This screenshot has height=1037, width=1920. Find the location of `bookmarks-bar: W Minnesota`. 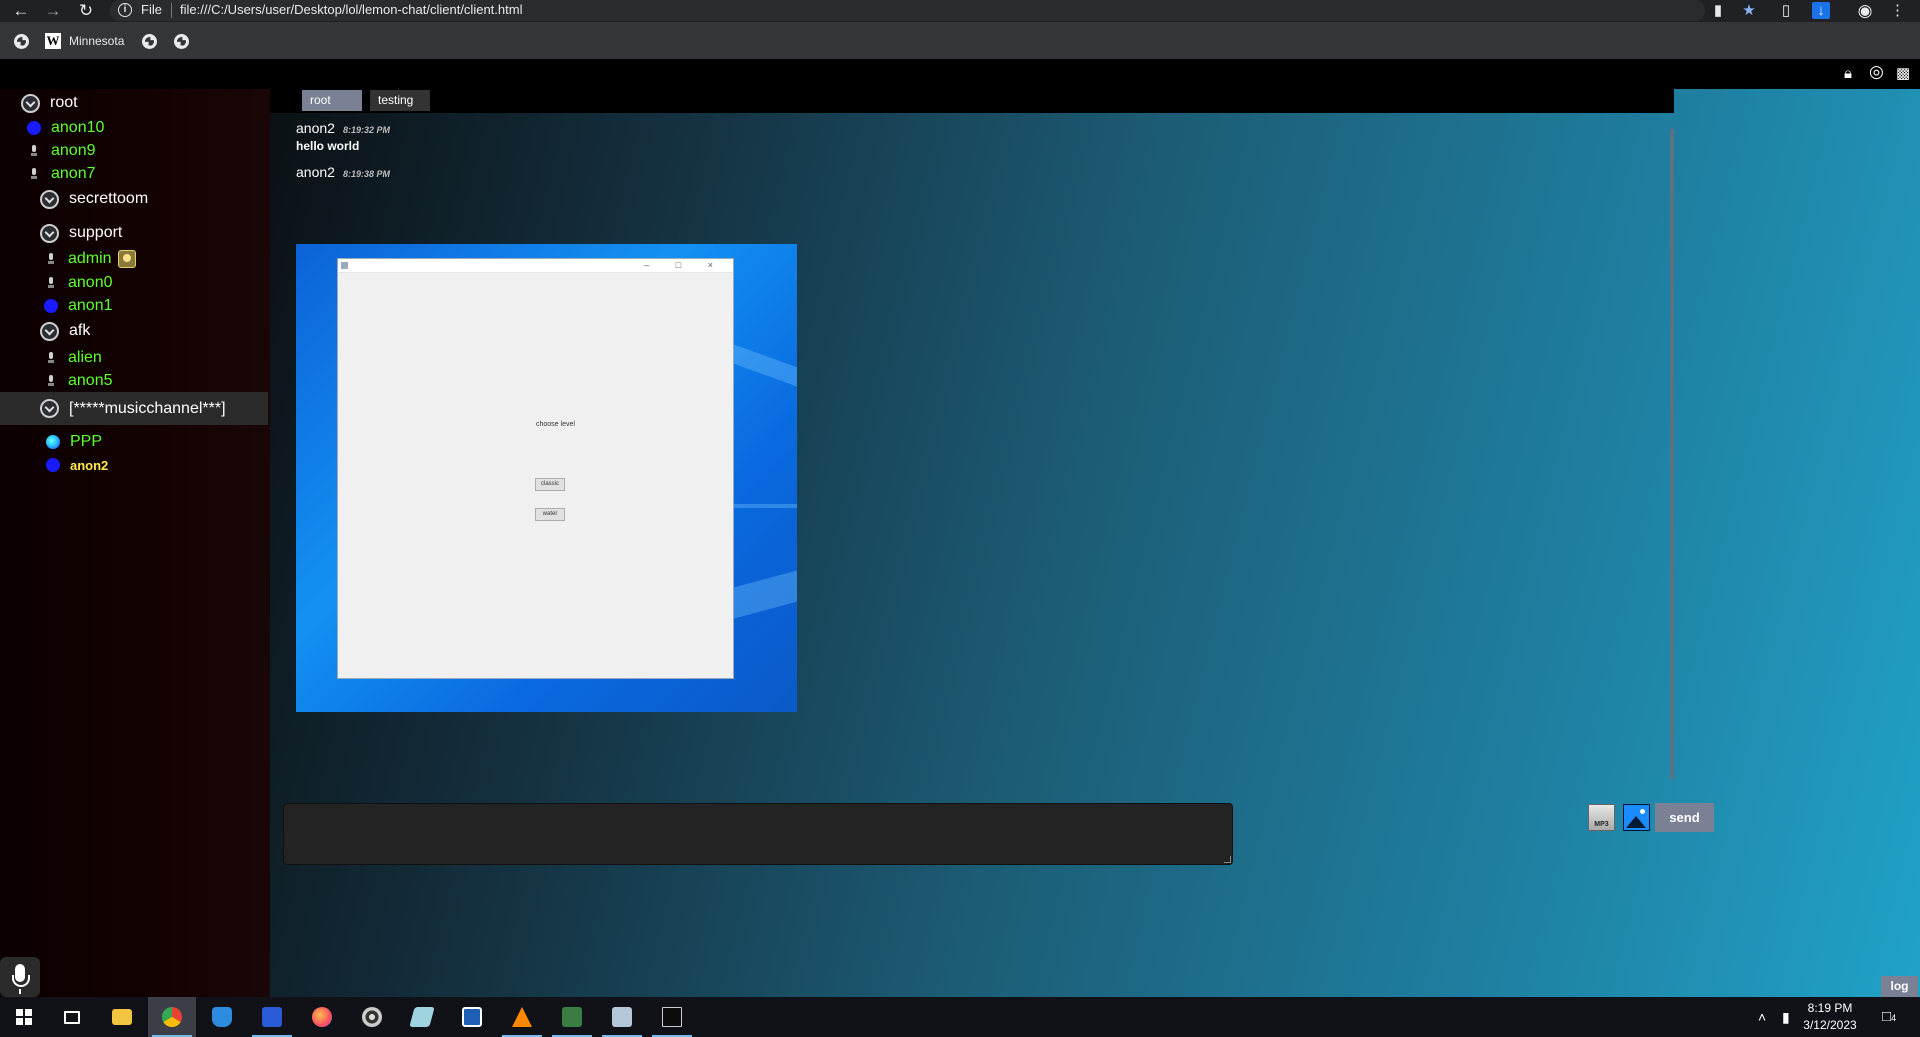

bookmarks-bar: W Minnesota is located at coordinates (960, 40).